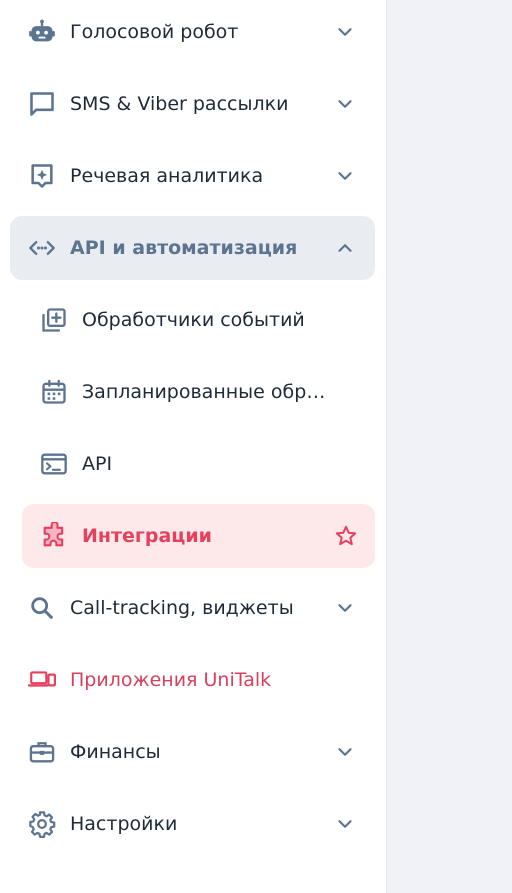 Image resolution: width=512 pixels, height=893 pixels. I want to click on sidebar-item-label: Настройки, so click(124, 824).